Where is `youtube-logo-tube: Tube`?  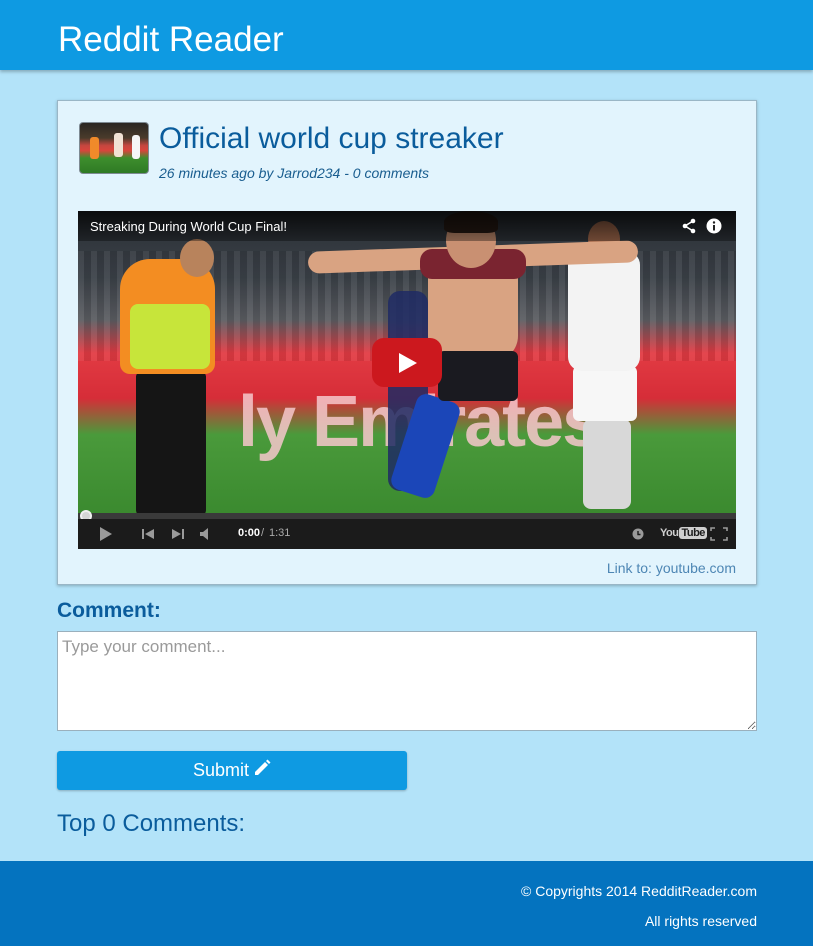 youtube-logo-tube: Tube is located at coordinates (693, 533).